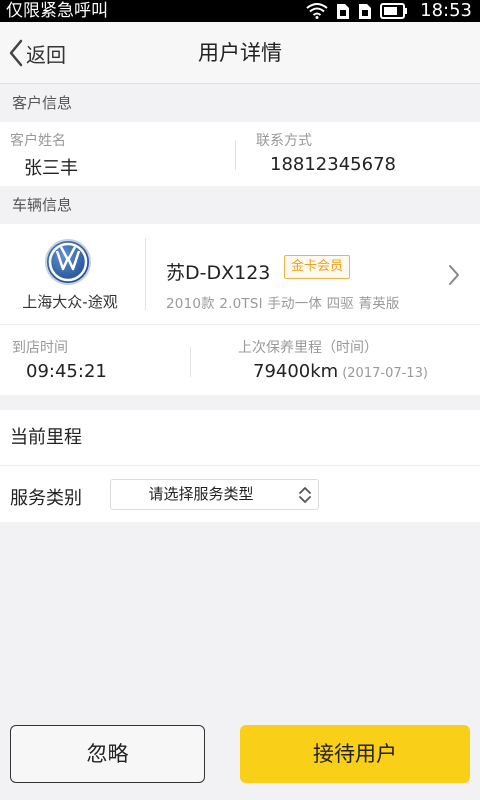 Image resolution: width=480 pixels, height=800 pixels. I want to click on arrival-time-value: 09:45:21, so click(66, 371).